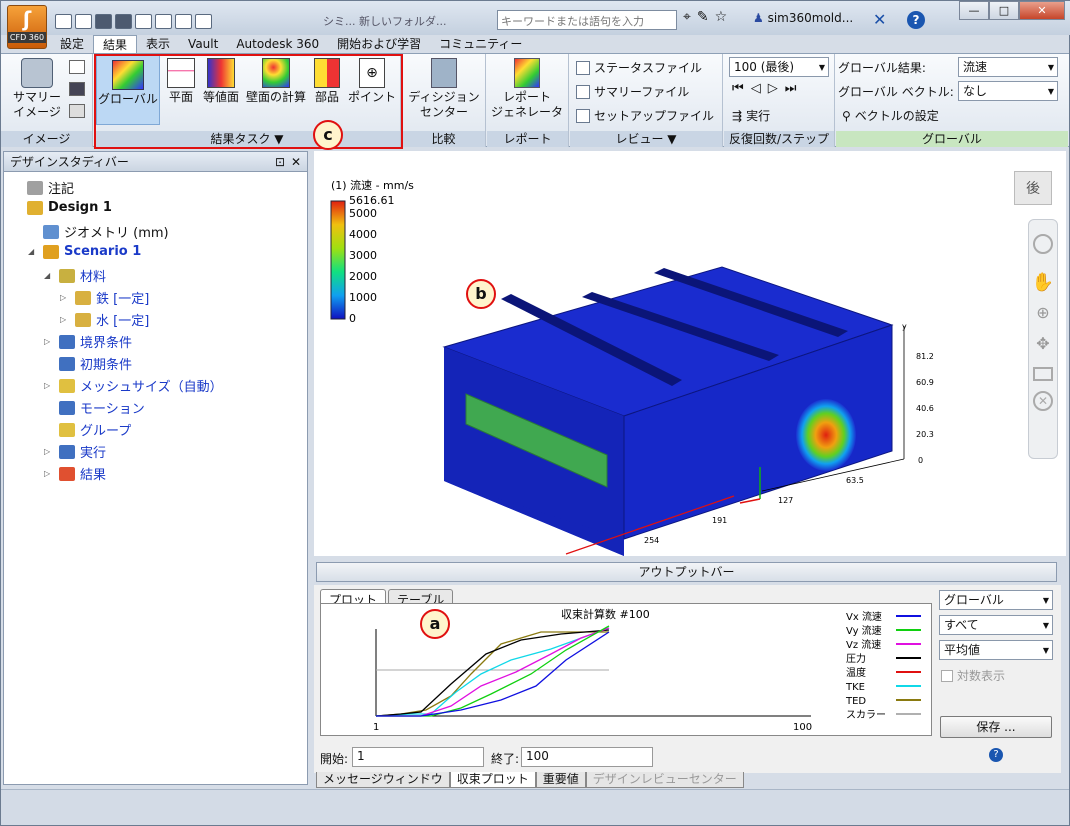 The height and width of the screenshot is (826, 1070). What do you see at coordinates (646, 139) in the screenshot?
I see `group-label-review: レビュー ▼` at bounding box center [646, 139].